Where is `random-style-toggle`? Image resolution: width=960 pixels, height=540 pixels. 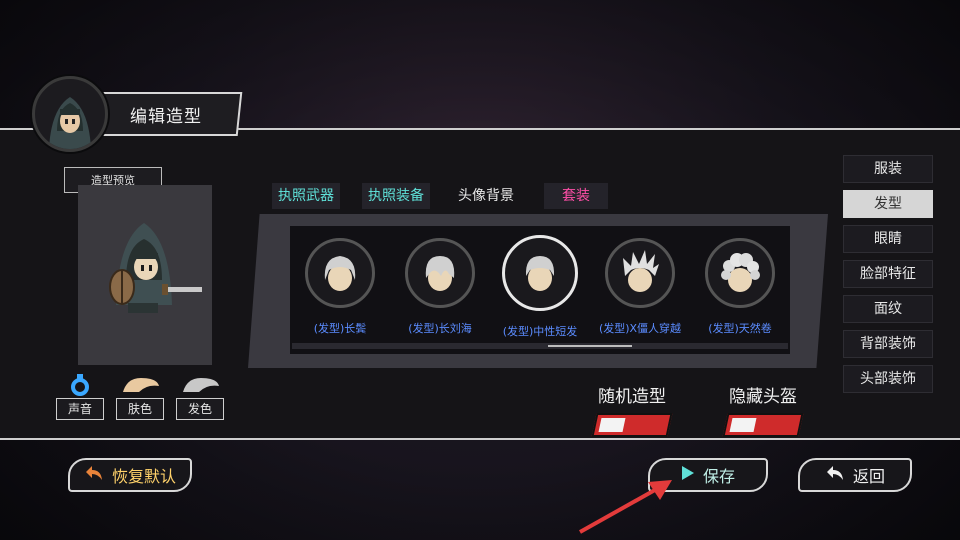
random-style-toggle is located at coordinates (632, 425).